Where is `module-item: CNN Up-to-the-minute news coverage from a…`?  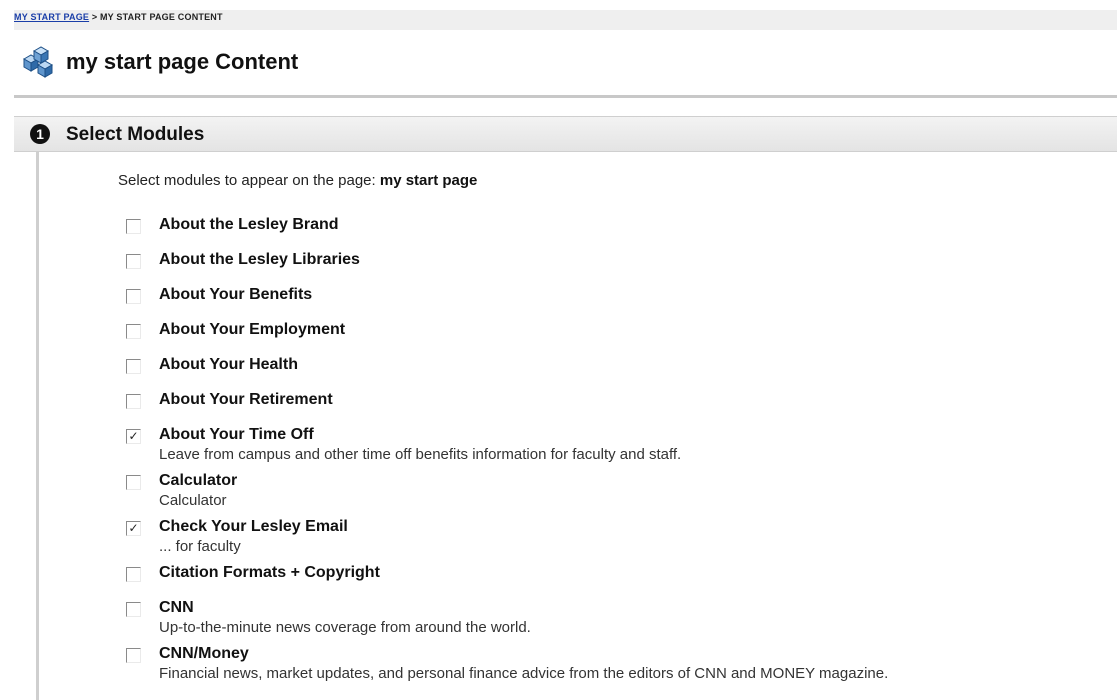 module-item: CNN Up-to-the-minute news coverage from a… is located at coordinates (621, 617).